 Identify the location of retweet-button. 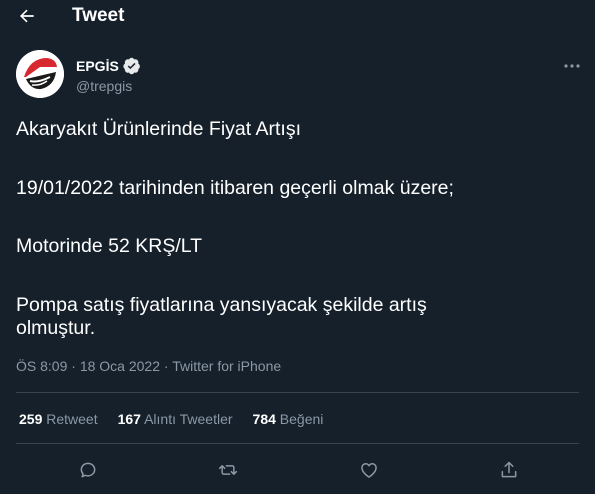
(228, 470).